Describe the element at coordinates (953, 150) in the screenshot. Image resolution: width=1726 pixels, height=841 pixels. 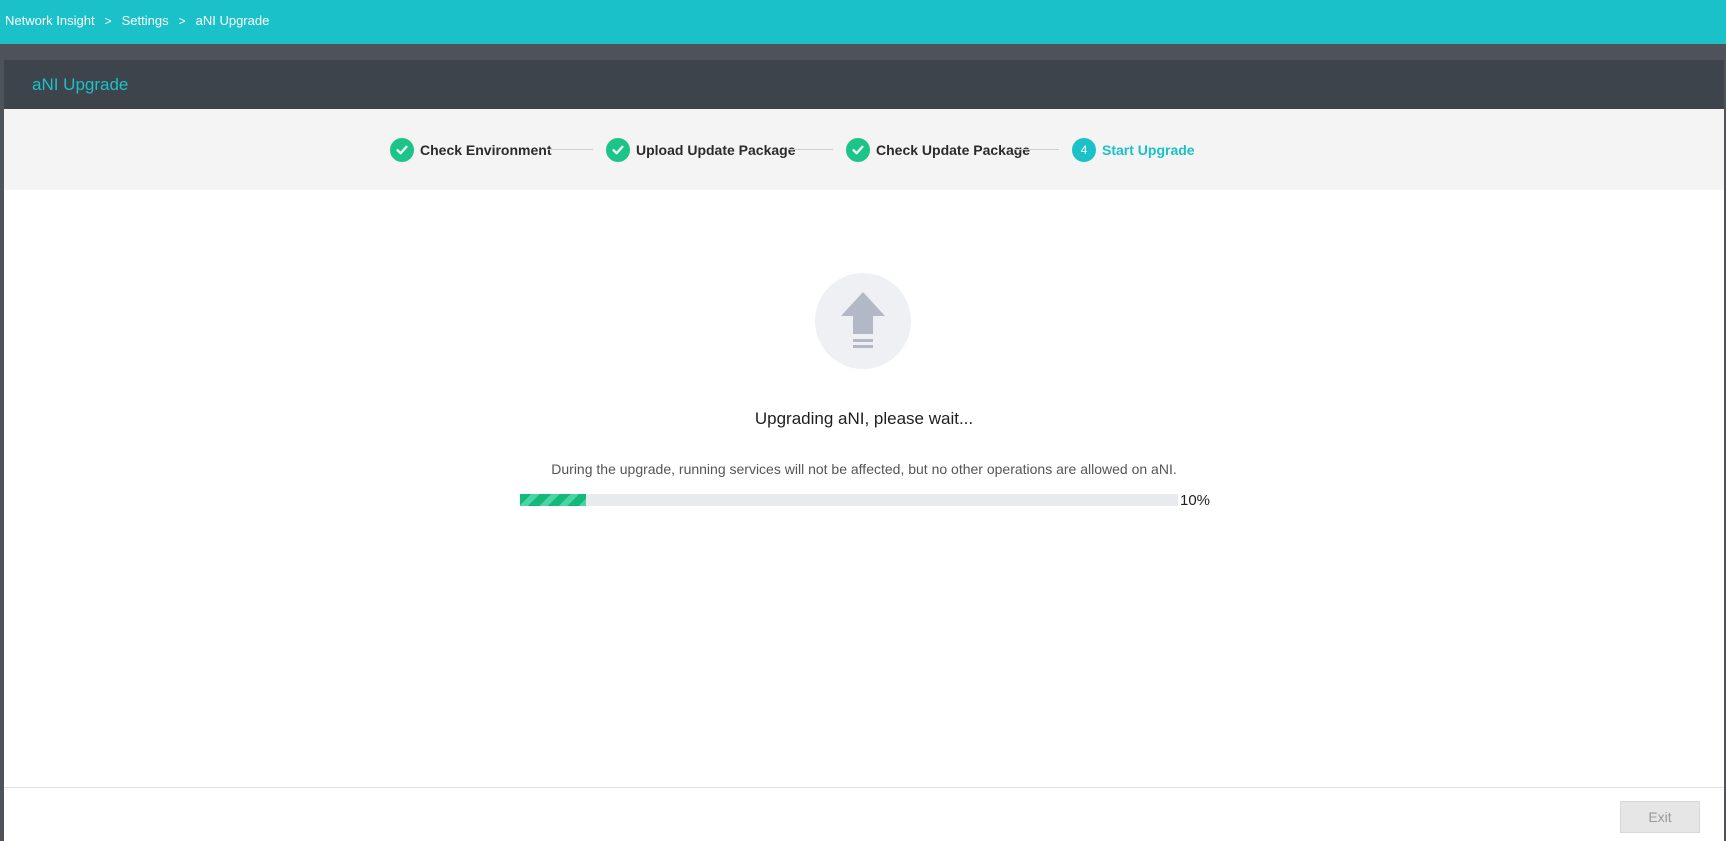
I see `step-label: Check Update Package` at that location.